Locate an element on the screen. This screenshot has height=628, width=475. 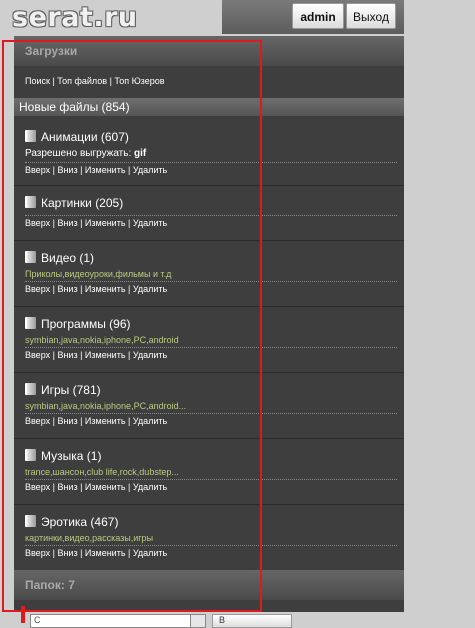
bottom-input: С is located at coordinates (118, 621).